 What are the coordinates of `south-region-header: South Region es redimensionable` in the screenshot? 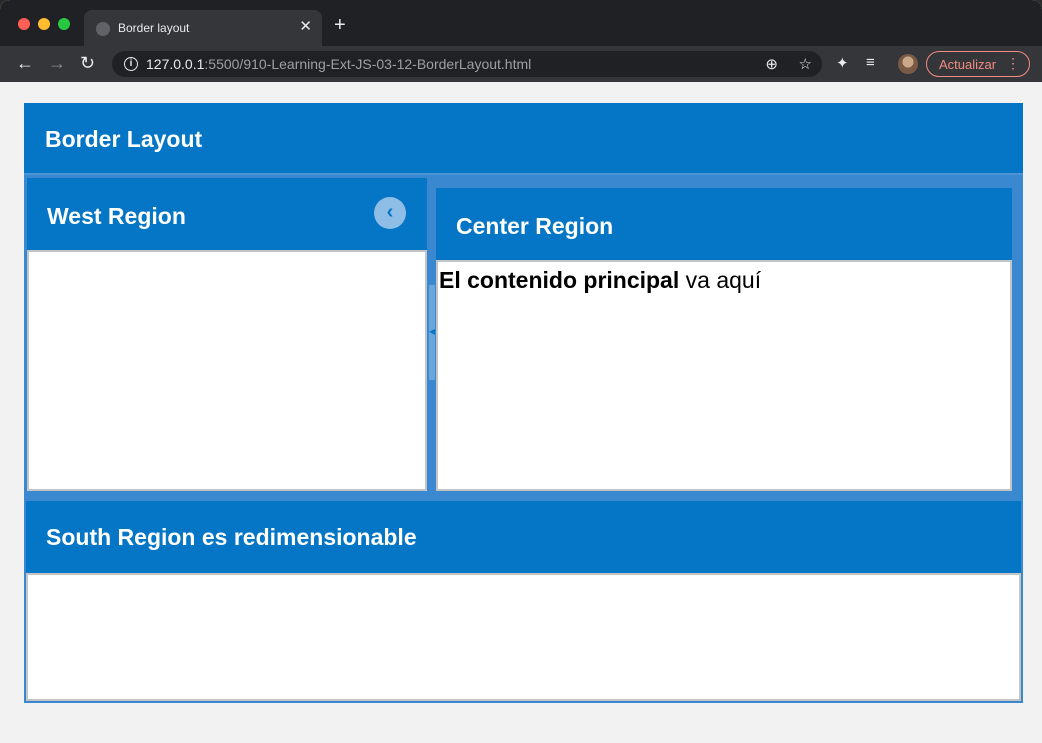 It's located at (523, 537).